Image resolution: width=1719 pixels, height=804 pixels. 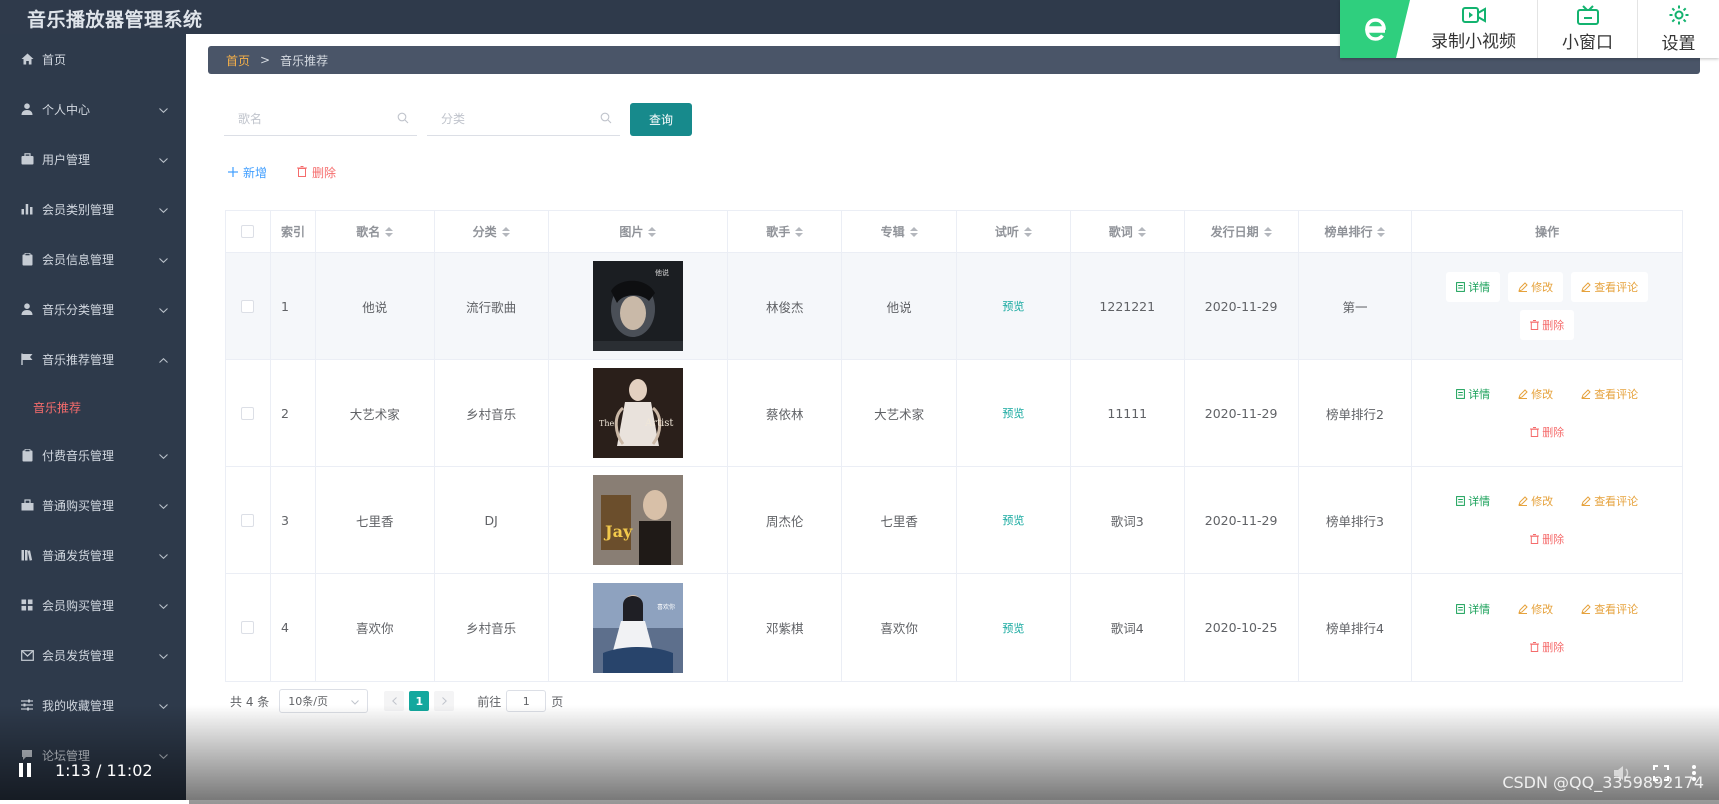 I want to click on sidebar-item: 会员发货管理, so click(x=93, y=655).